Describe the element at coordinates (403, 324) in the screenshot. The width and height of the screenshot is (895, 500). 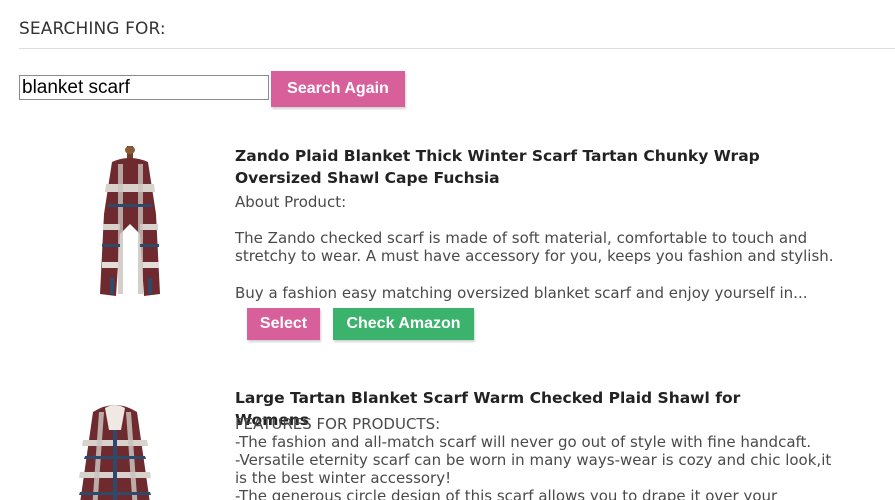
I see `check-amazon-button: Check Amazon` at that location.